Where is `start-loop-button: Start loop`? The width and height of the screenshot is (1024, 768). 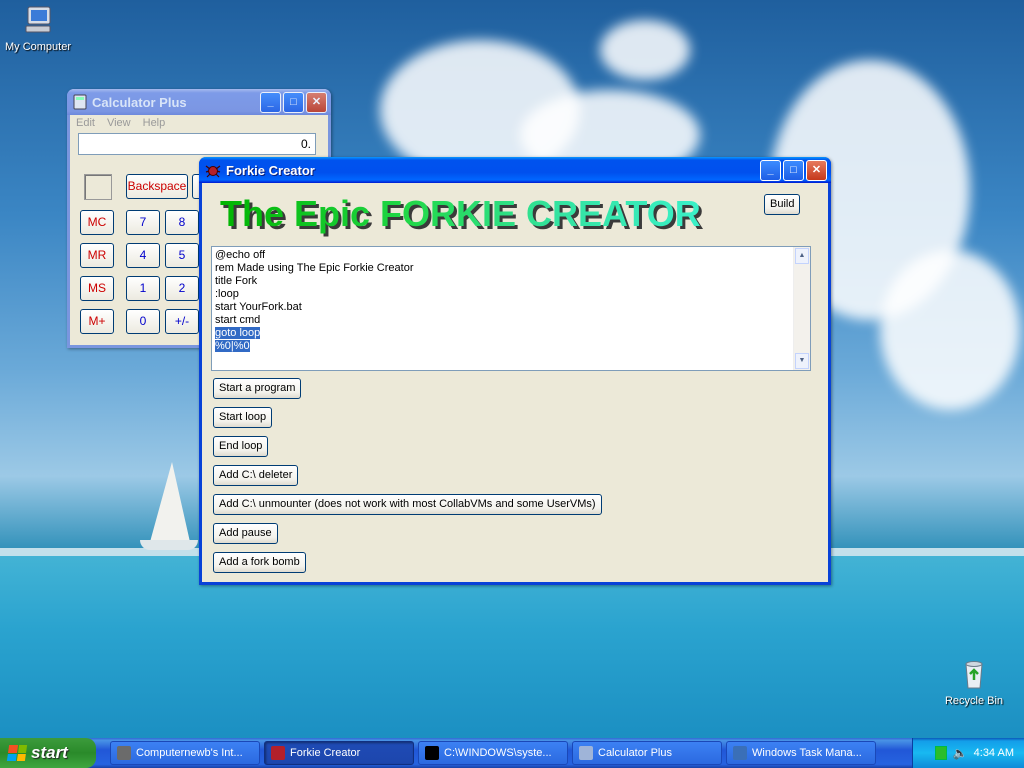
start-loop-button: Start loop is located at coordinates (243, 417).